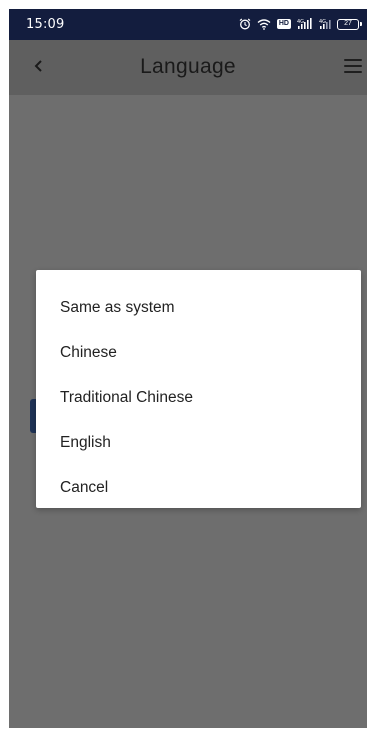 The image size is (377, 733). Describe the element at coordinates (198, 442) in the screenshot. I see `option-english: English` at that location.